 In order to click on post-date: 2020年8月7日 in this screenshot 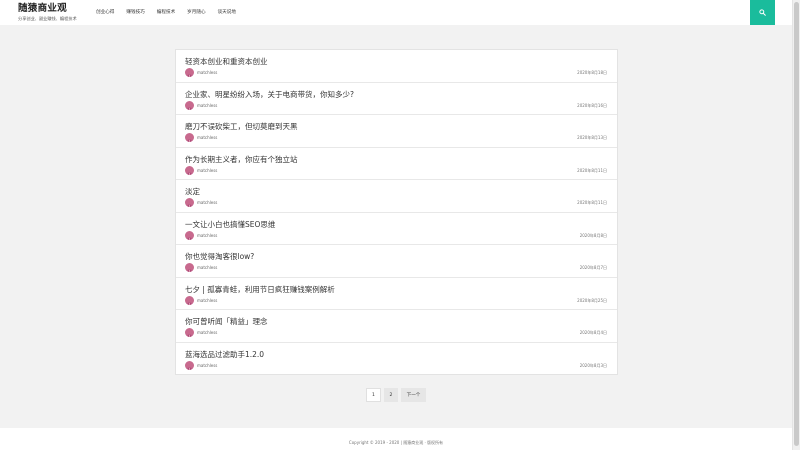, I will do `click(593, 267)`.